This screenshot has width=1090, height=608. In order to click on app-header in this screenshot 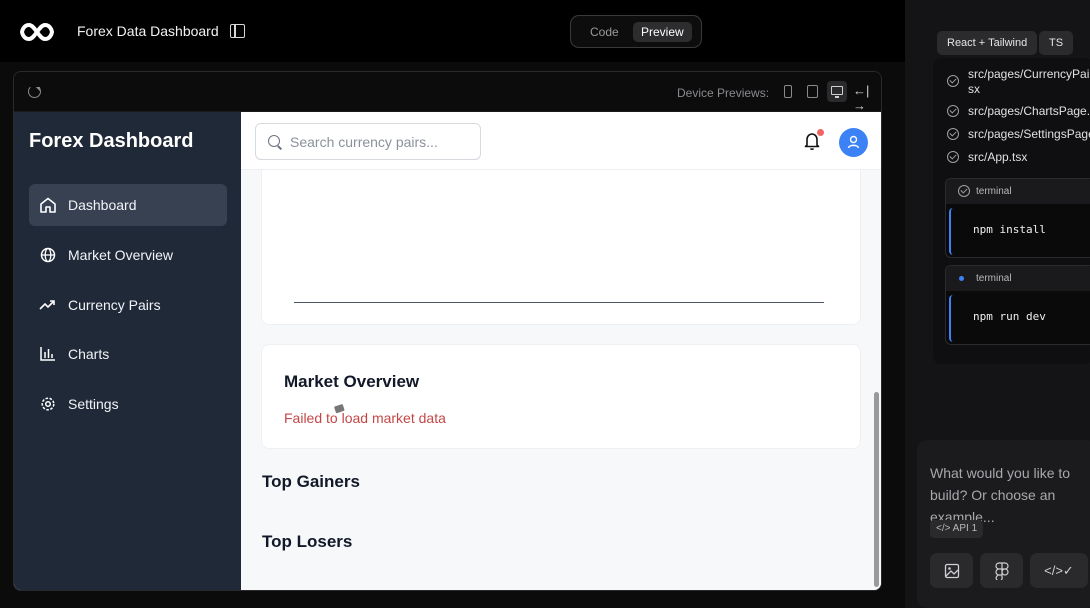, I will do `click(561, 141)`.